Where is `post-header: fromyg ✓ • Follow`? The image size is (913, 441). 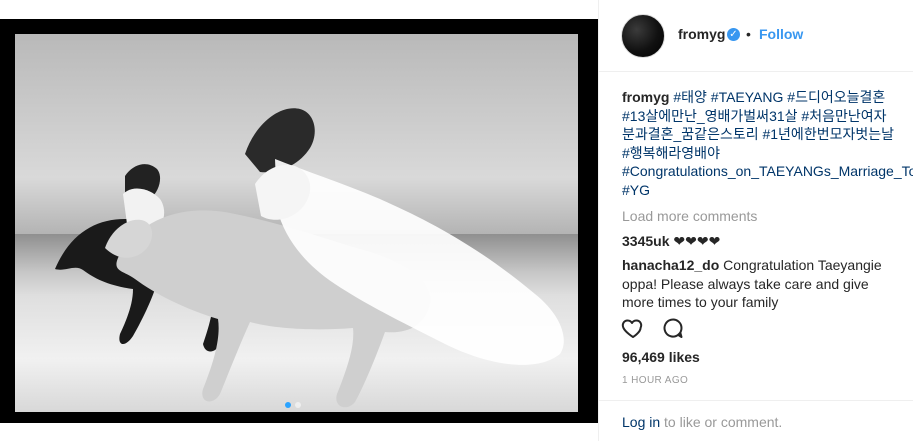 post-header: fromyg ✓ • Follow is located at coordinates (756, 36).